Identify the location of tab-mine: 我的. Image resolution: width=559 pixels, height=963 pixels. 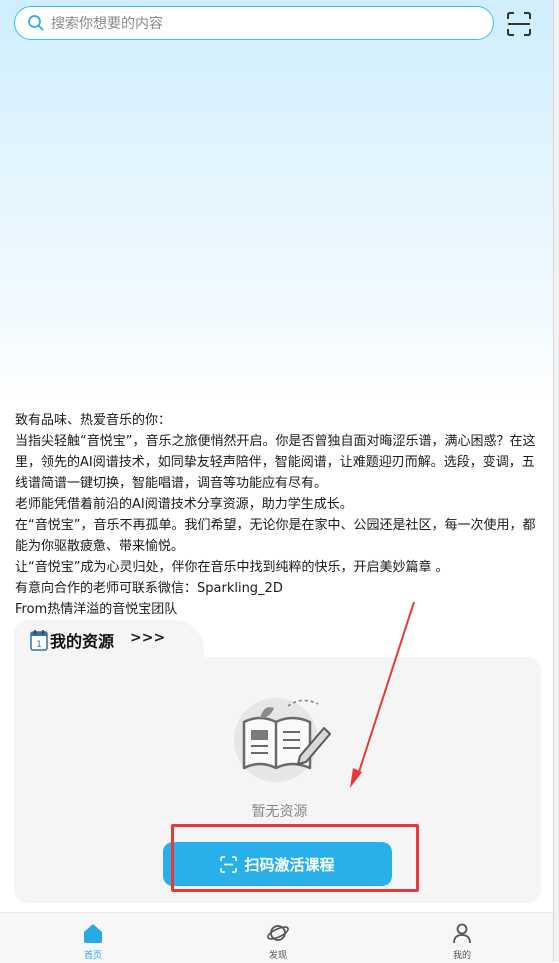
(462, 938).